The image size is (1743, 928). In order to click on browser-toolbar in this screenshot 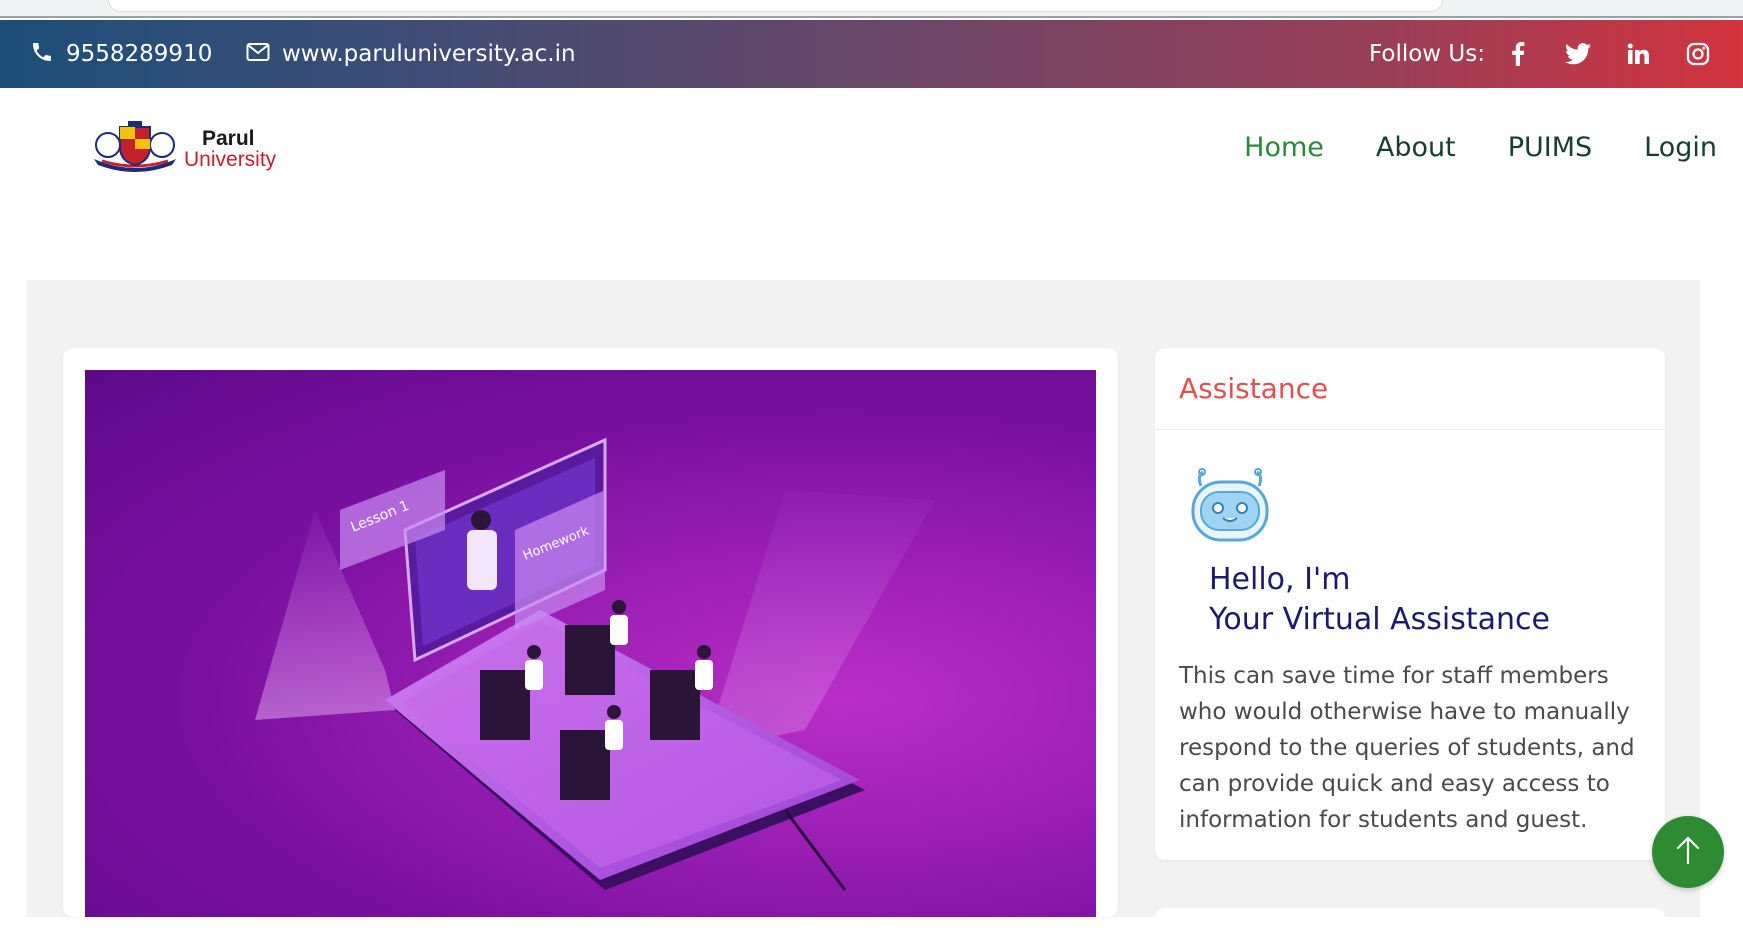, I will do `click(871, 9)`.